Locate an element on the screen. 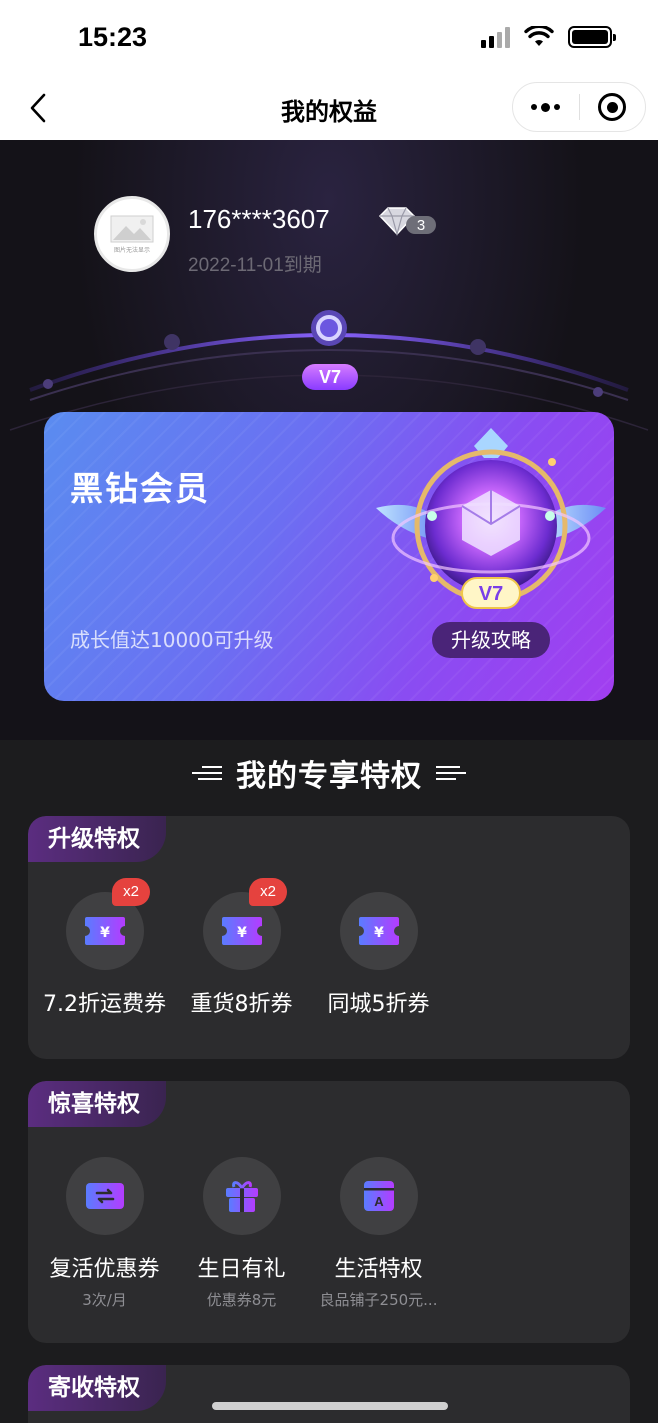 The height and width of the screenshot is (1423, 658). diamond-level-badge: 3 is located at coordinates (407, 221).